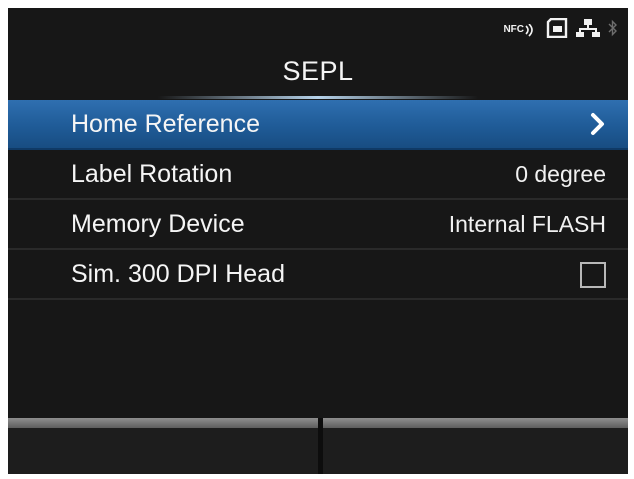  I want to click on nfc-label: NFC, so click(513, 29).